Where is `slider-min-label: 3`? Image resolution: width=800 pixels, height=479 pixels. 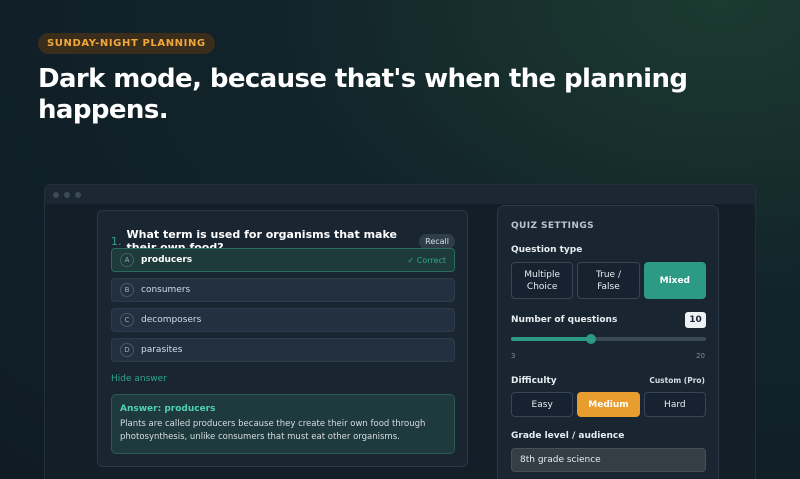 slider-min-label: 3 is located at coordinates (513, 356).